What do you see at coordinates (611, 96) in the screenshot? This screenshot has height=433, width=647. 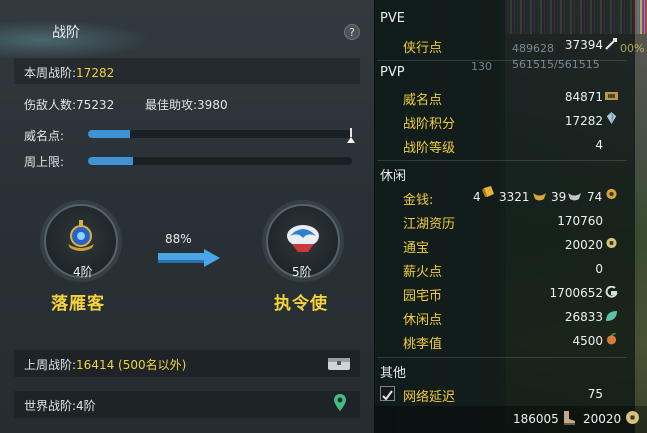 I see `fame-badge-icon` at bounding box center [611, 96].